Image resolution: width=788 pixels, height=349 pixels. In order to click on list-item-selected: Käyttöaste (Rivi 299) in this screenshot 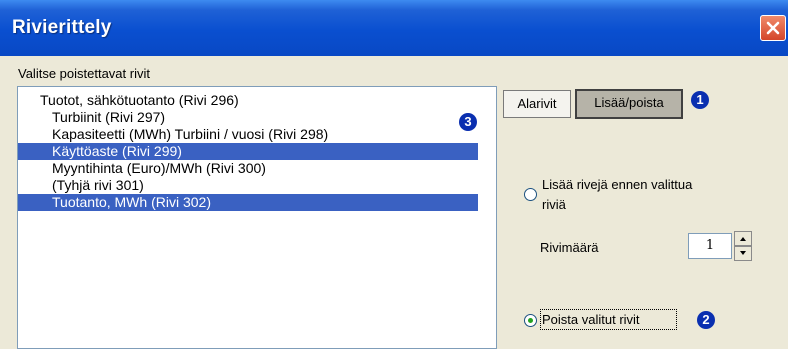, I will do `click(248, 151)`.